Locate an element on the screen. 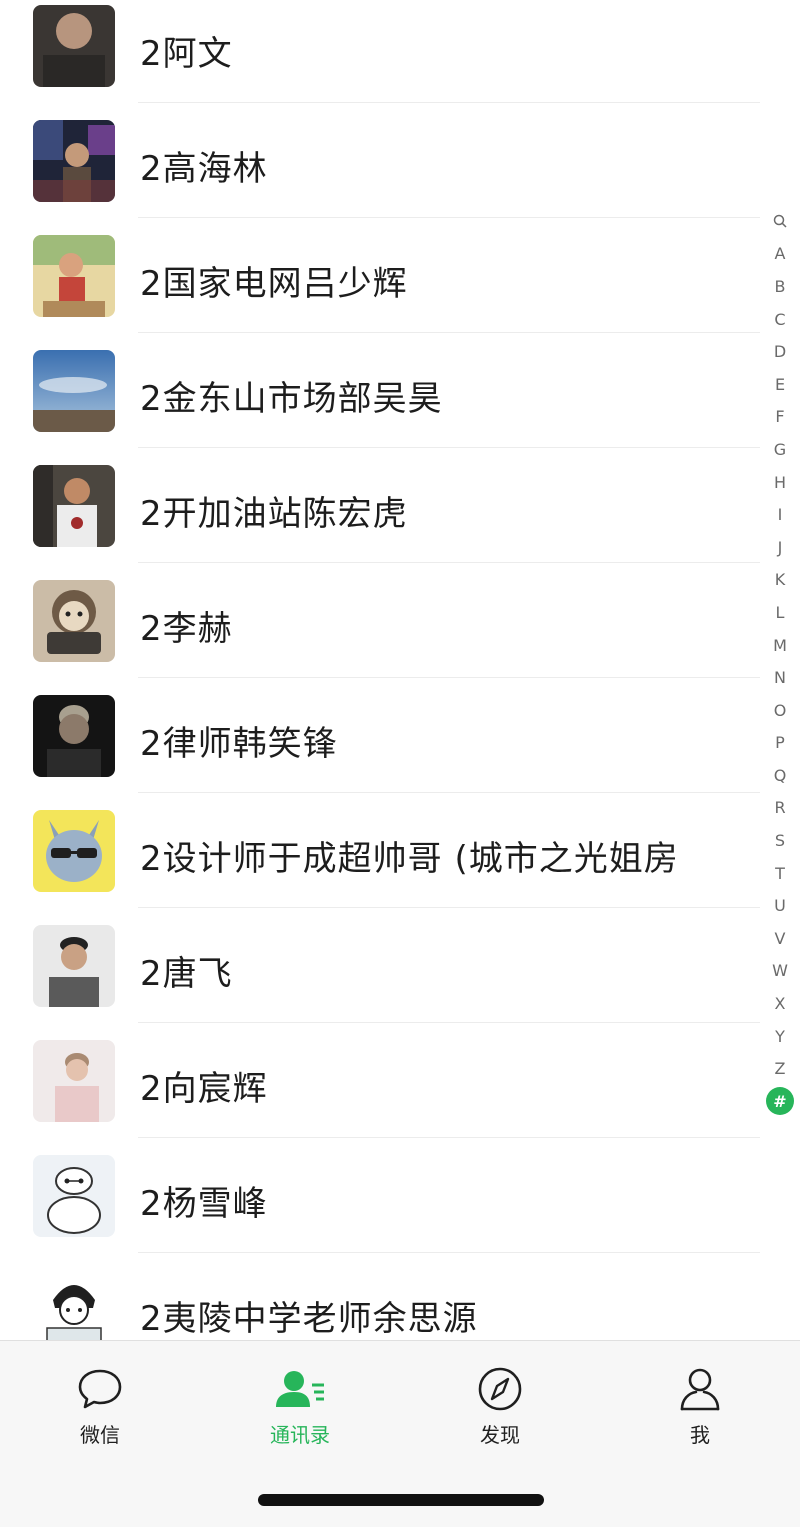  contact-row: 2设计师于成超帅哥 (城市之光姐房 is located at coordinates (400, 850).